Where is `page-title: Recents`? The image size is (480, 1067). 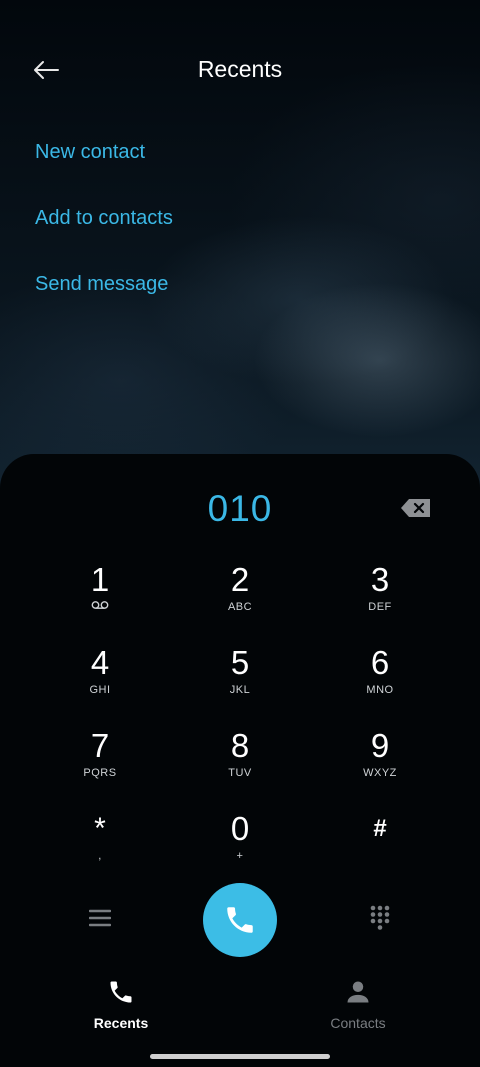
page-title: Recents is located at coordinates (240, 69).